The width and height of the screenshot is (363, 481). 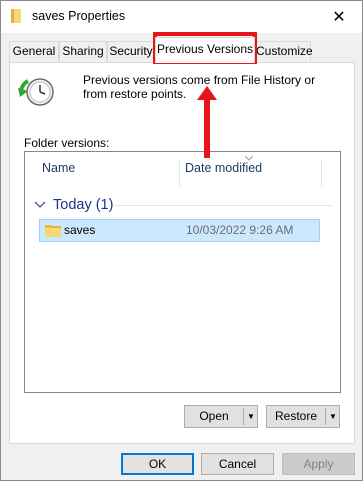 I want to click on restore-dropdown-button: ▼, so click(x=333, y=416).